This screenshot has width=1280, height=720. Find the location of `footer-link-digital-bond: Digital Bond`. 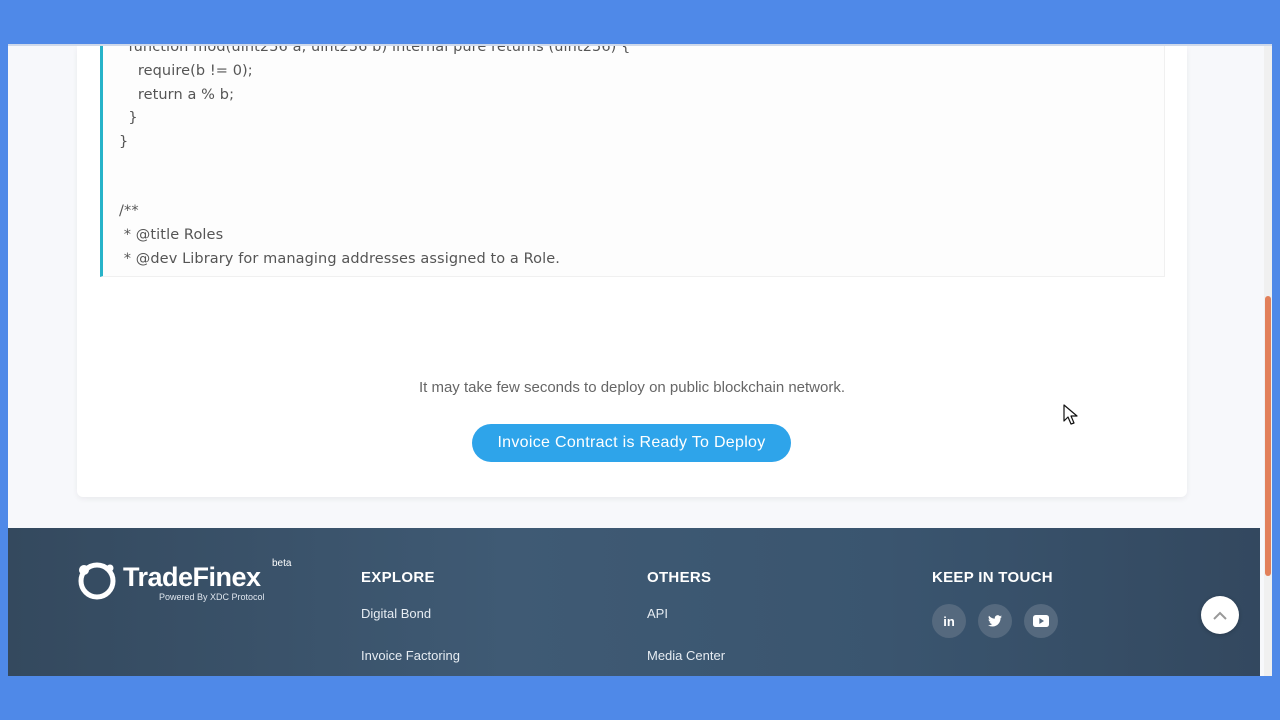

footer-link-digital-bond: Digital Bond is located at coordinates (396, 613).